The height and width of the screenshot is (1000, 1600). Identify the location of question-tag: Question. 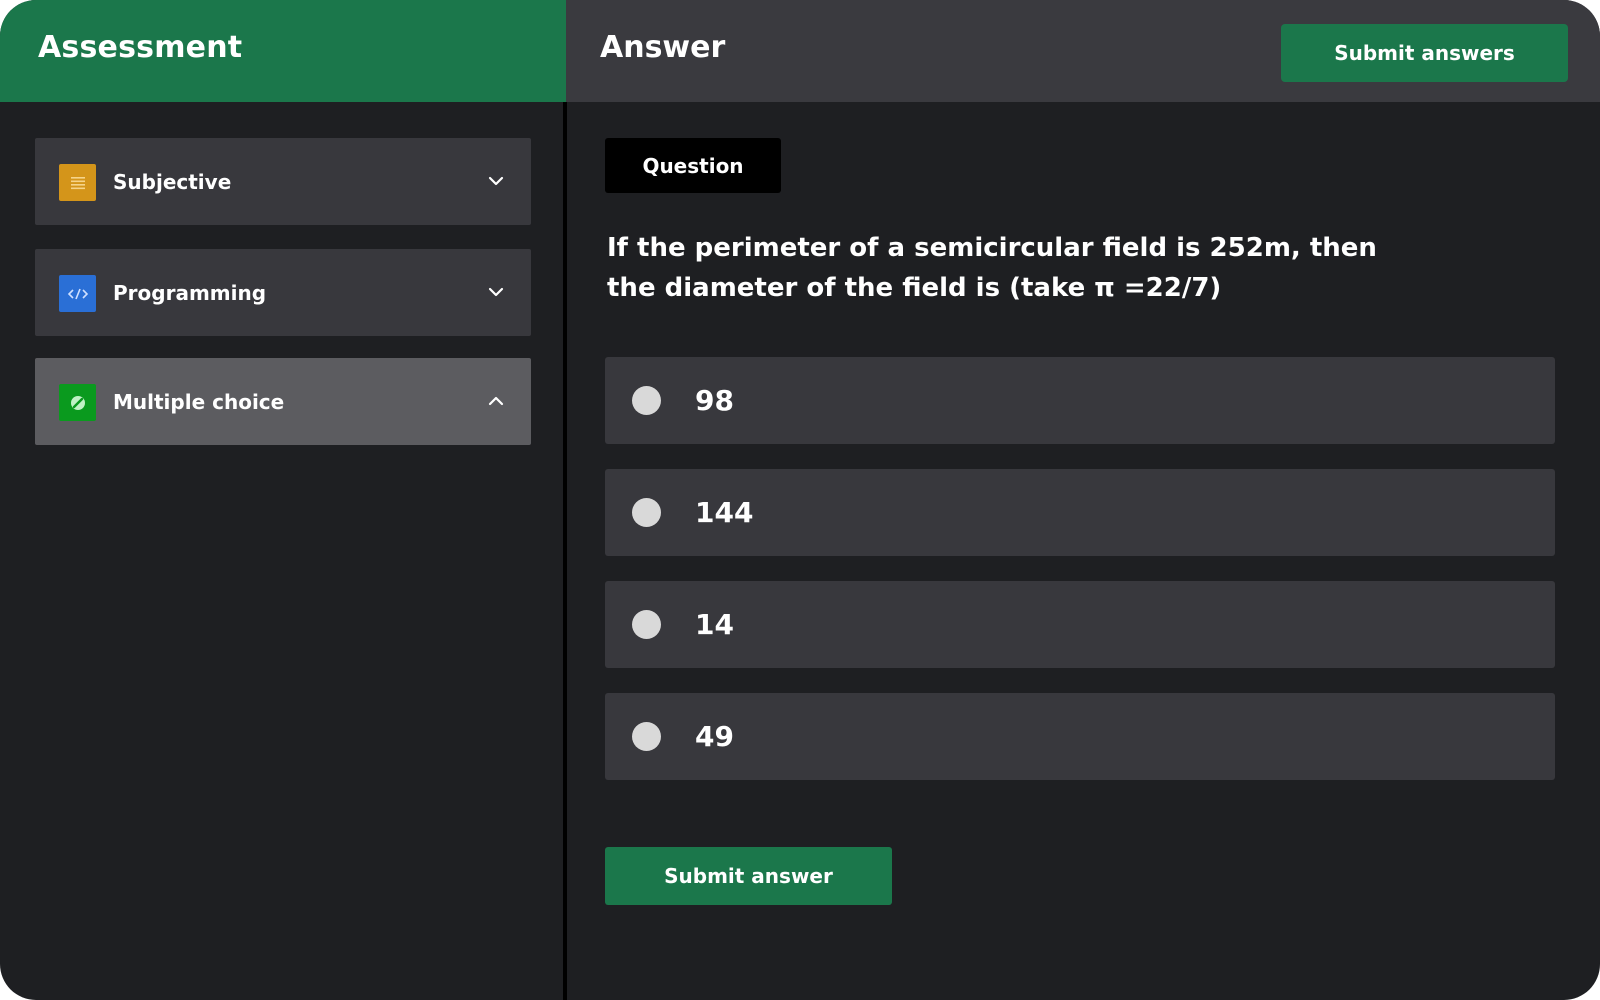
(693, 165).